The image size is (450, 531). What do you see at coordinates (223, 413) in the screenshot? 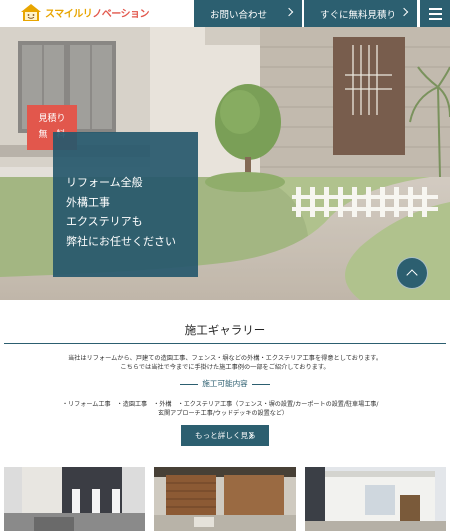
I see `services-list: 玄関アプローチ工事/ウッドデッキの設置など）` at bounding box center [223, 413].